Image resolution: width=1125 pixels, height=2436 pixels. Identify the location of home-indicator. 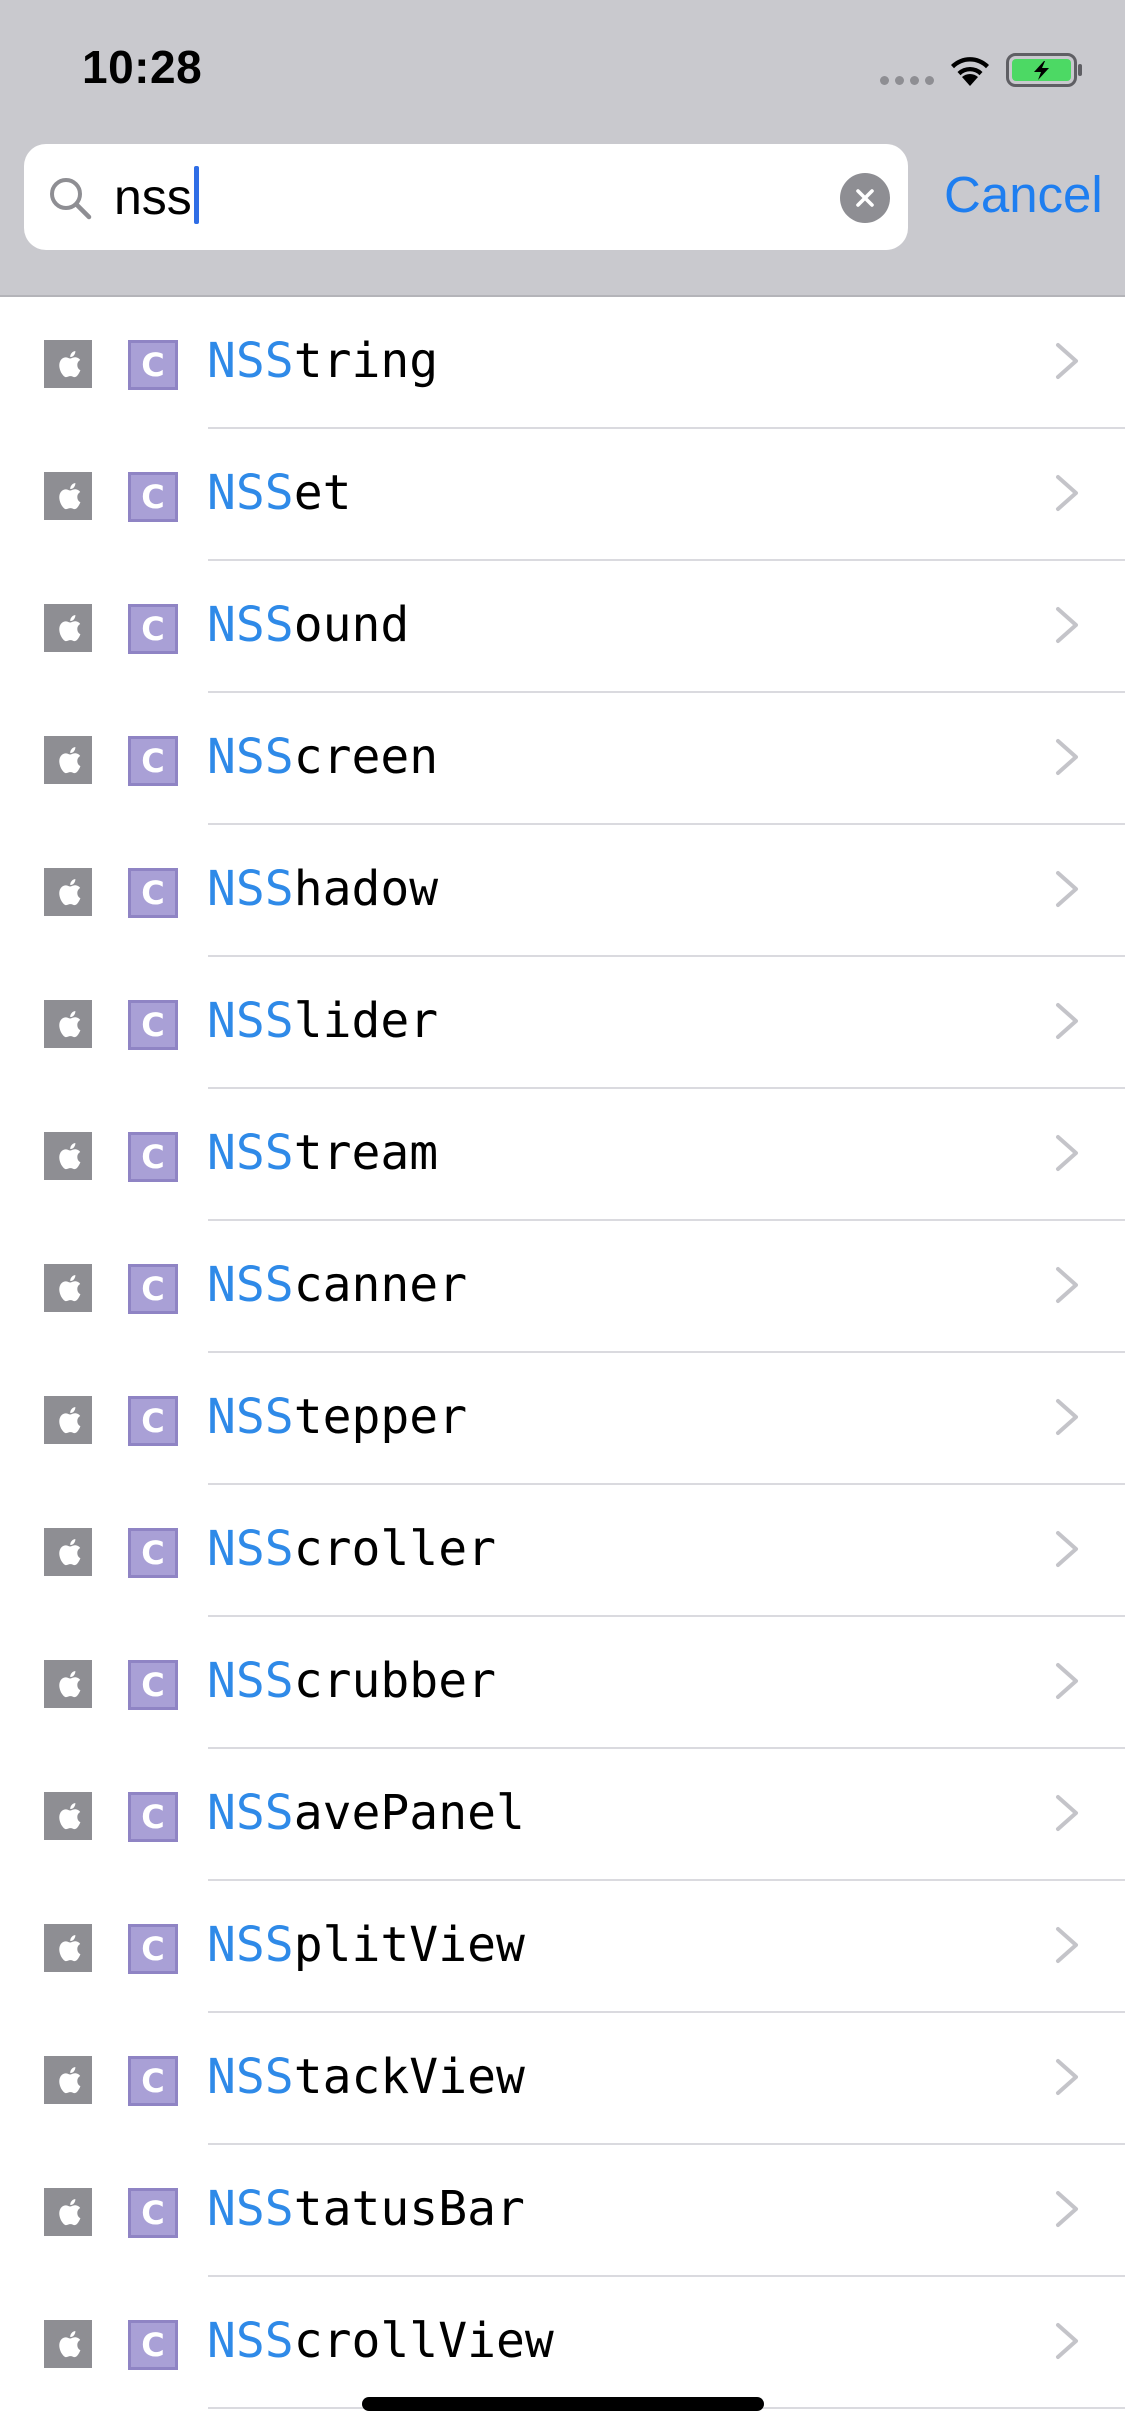
(563, 2404).